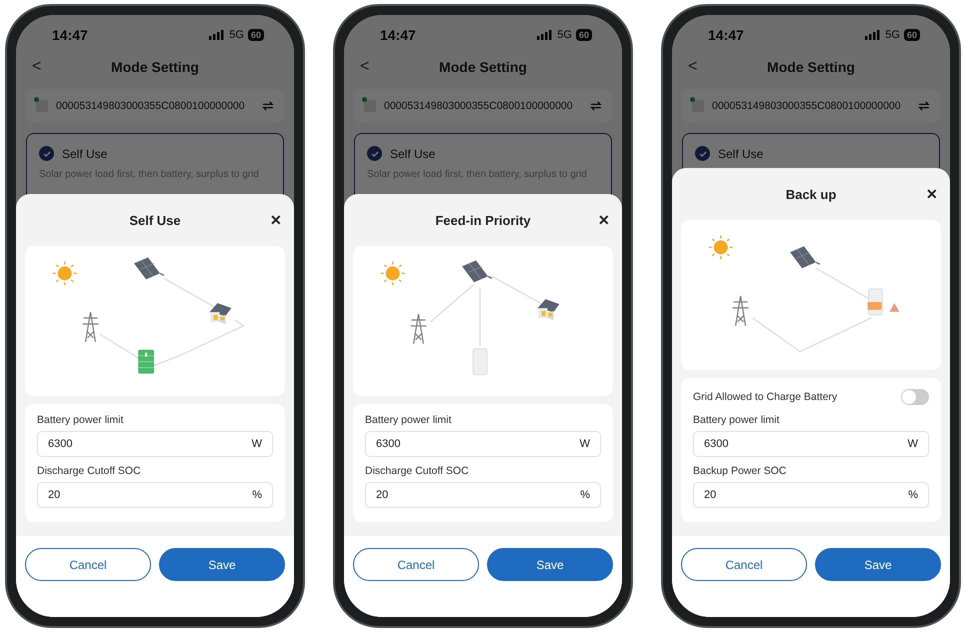 The width and height of the screenshot is (967, 632). What do you see at coordinates (483, 220) in the screenshot?
I see `sheet-title: Feed-in Priority` at bounding box center [483, 220].